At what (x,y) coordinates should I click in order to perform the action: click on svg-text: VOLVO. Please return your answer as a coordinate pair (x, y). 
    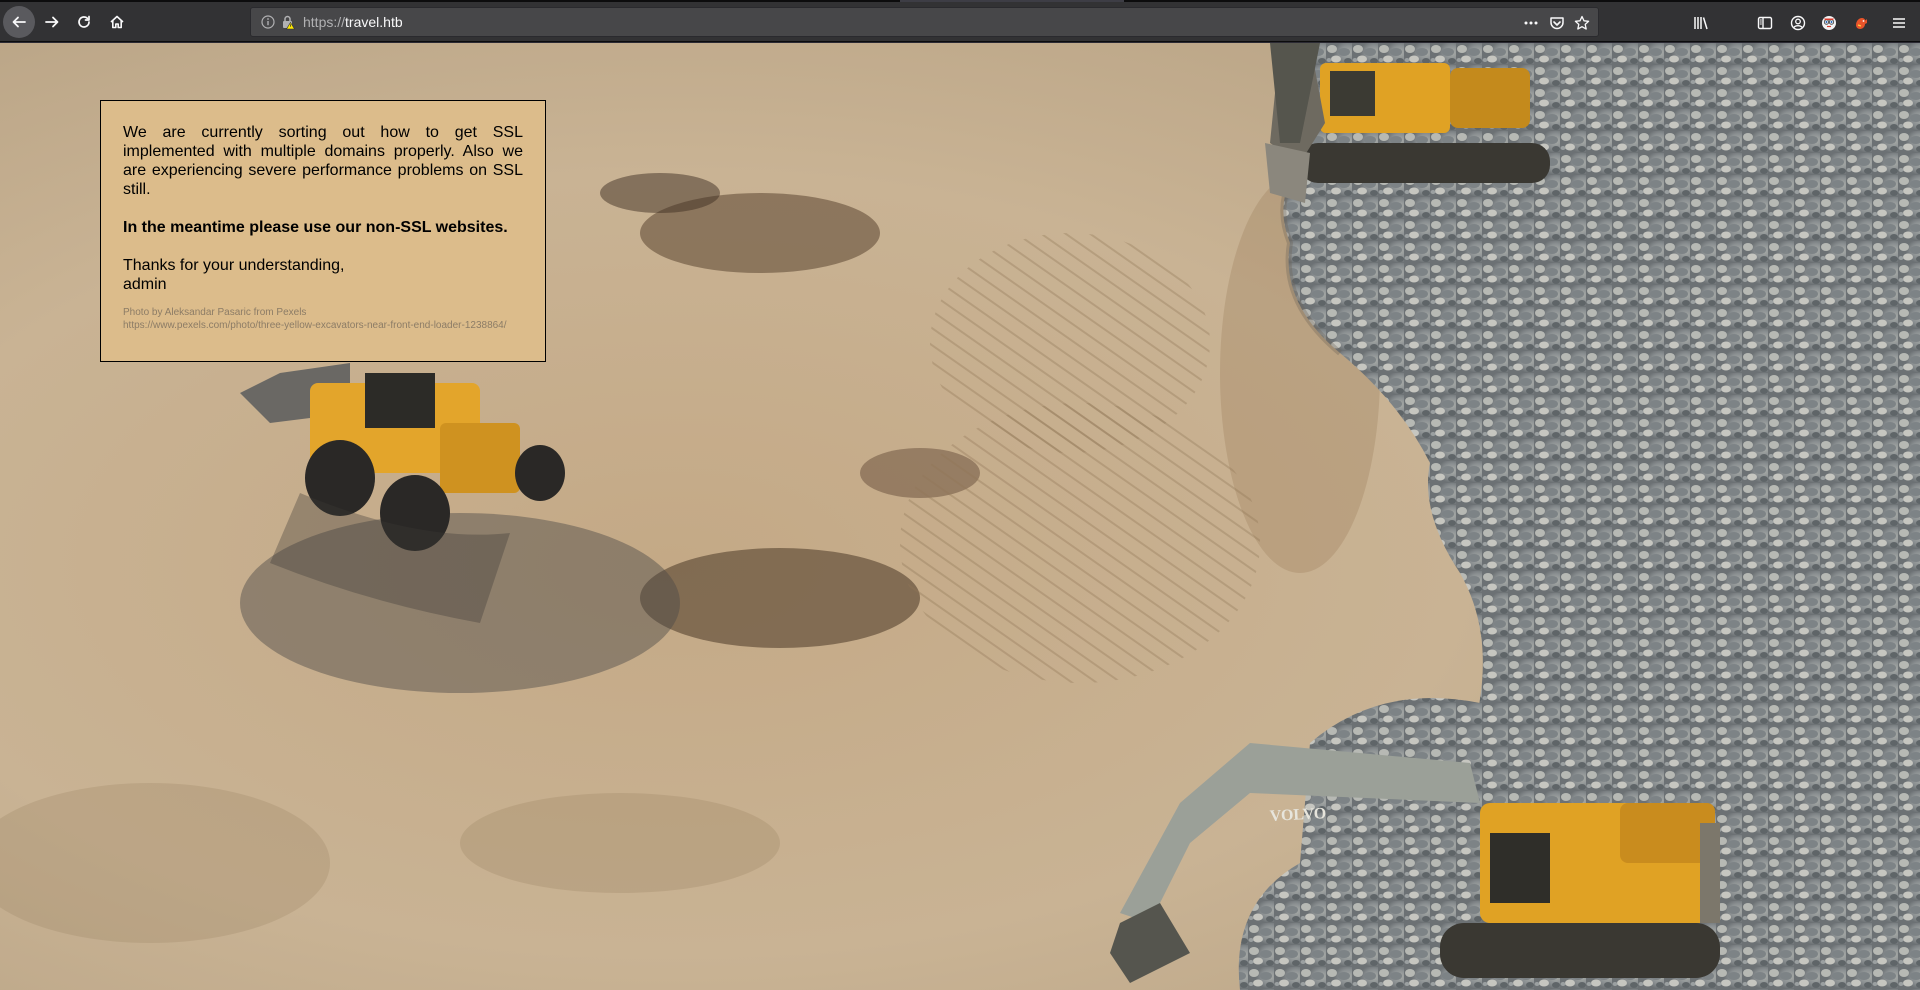
    Looking at the image, I should click on (1297, 815).